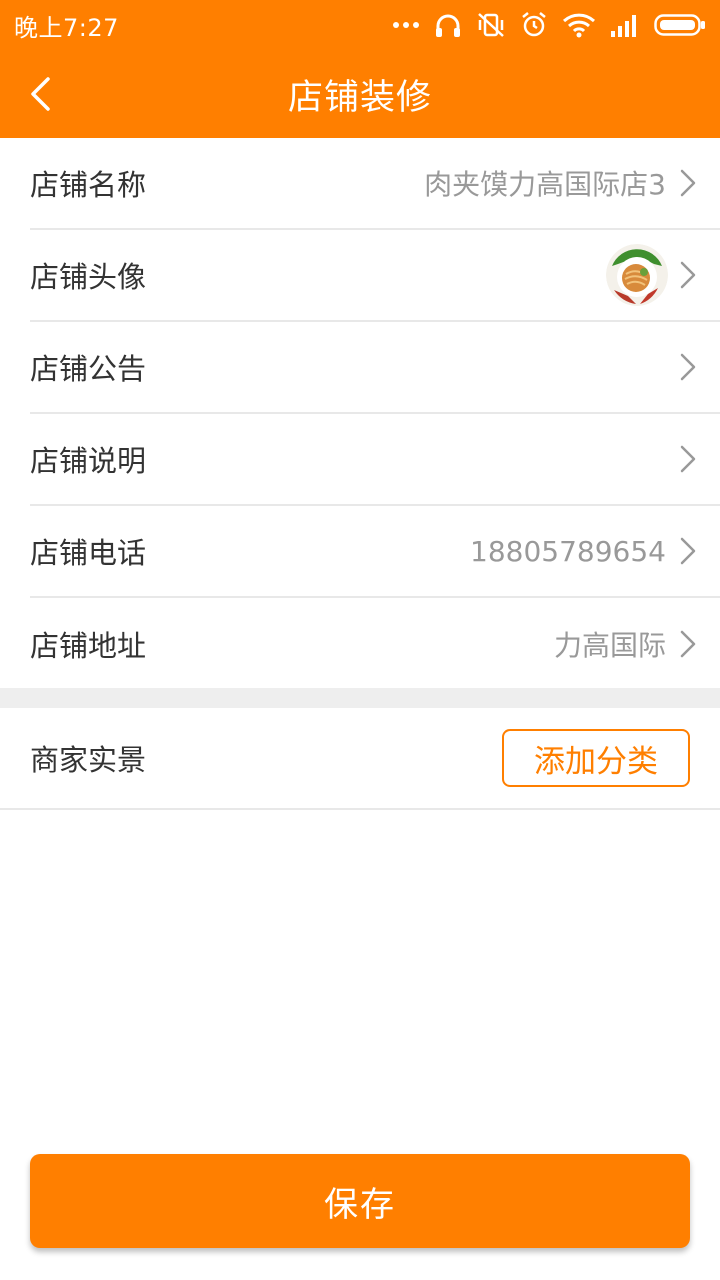  Describe the element at coordinates (88, 185) in the screenshot. I see `row-label: 店铺名称` at that location.